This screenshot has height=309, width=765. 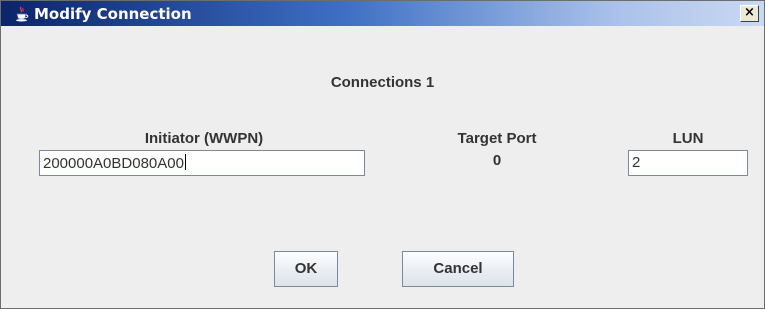 I want to click on lun-input: 2, so click(x=688, y=163).